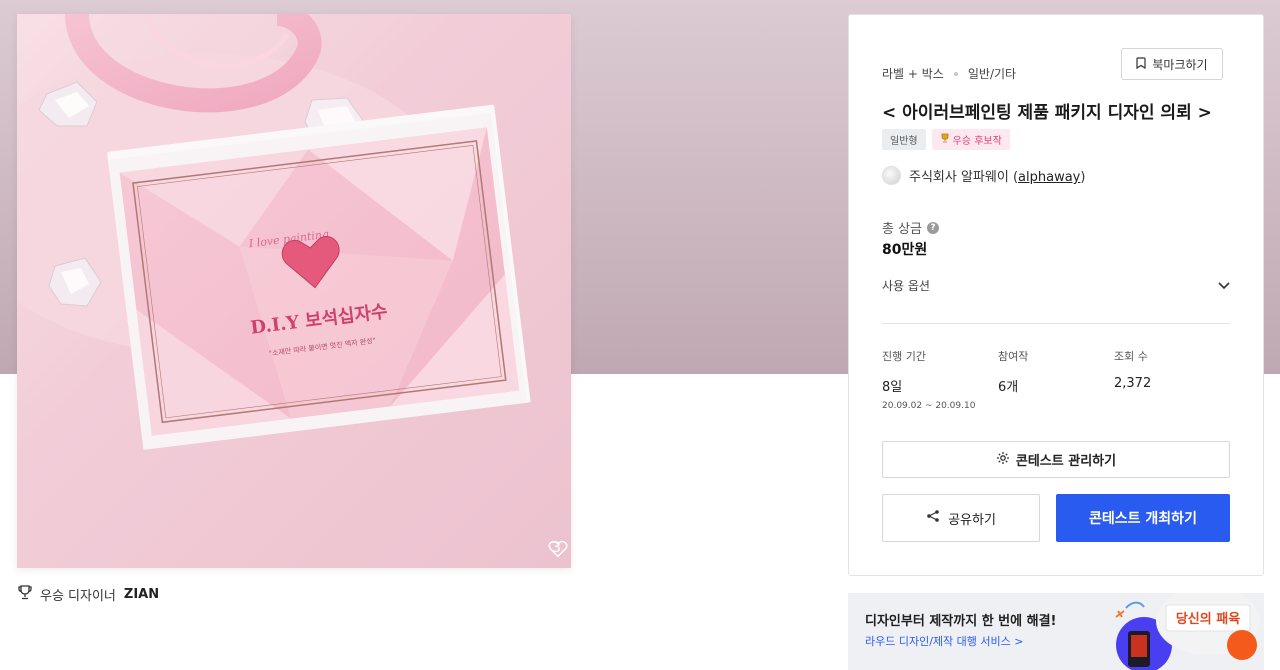 Image resolution: width=1280 pixels, height=670 pixels. Describe the element at coordinates (1141, 64) in the screenshot. I see `bookmark-icon` at that location.